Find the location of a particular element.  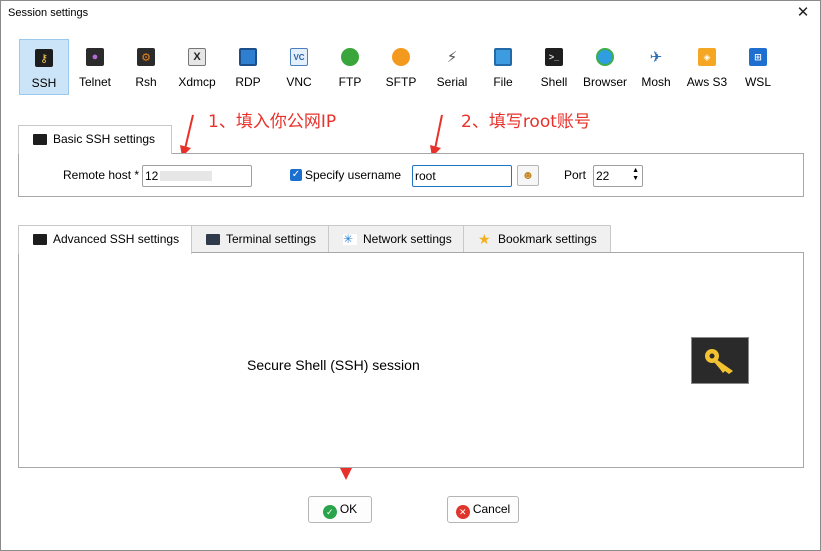

shell-terminal-icon: >_ is located at coordinates (554, 57).